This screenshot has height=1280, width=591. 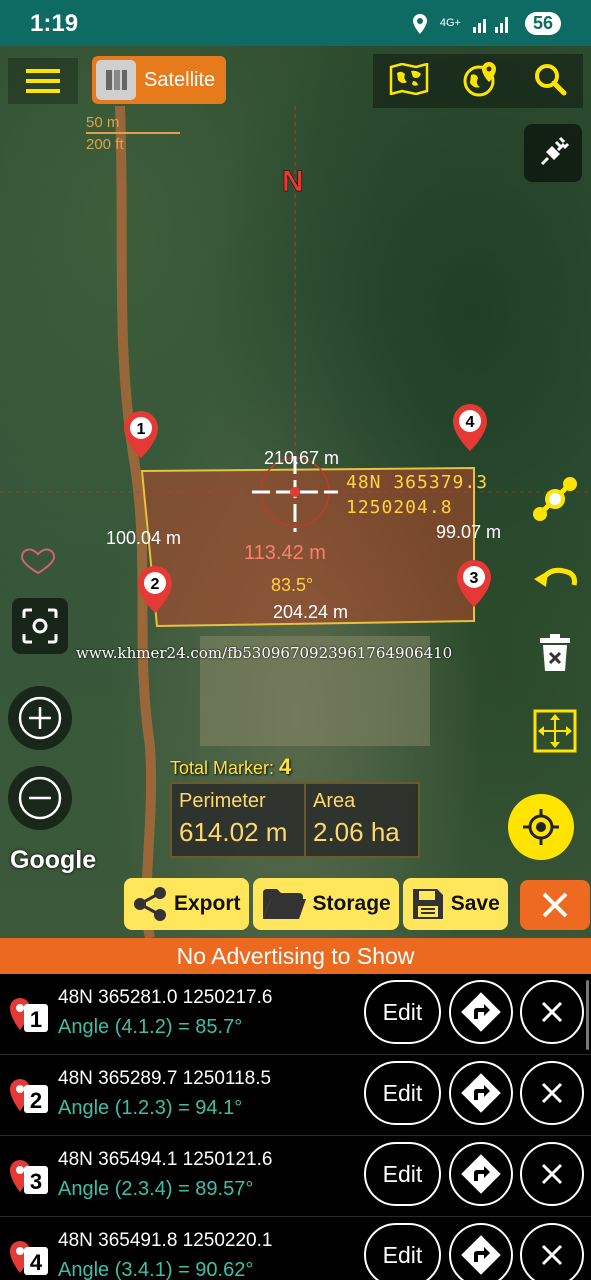 I want to click on hamburger-icon, so click(x=43, y=81).